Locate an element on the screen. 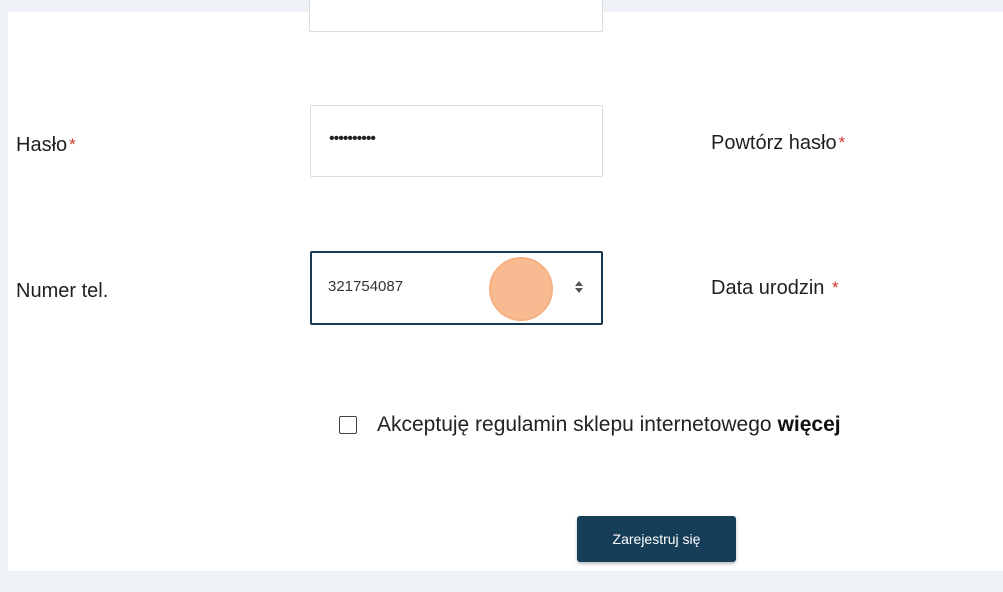  password-label-text: Hasło is located at coordinates (42, 145).